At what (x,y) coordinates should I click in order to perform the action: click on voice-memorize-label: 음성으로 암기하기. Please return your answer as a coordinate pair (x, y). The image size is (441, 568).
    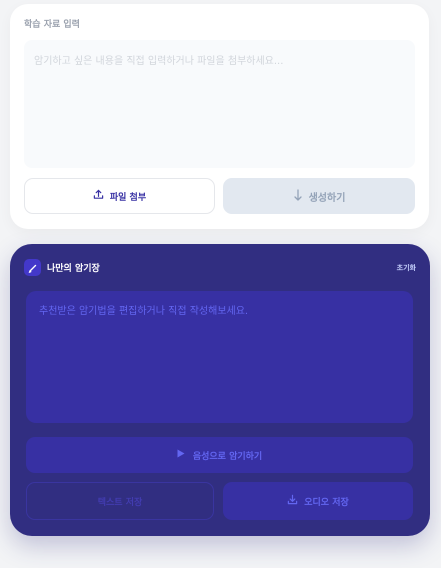
    Looking at the image, I should click on (227, 456).